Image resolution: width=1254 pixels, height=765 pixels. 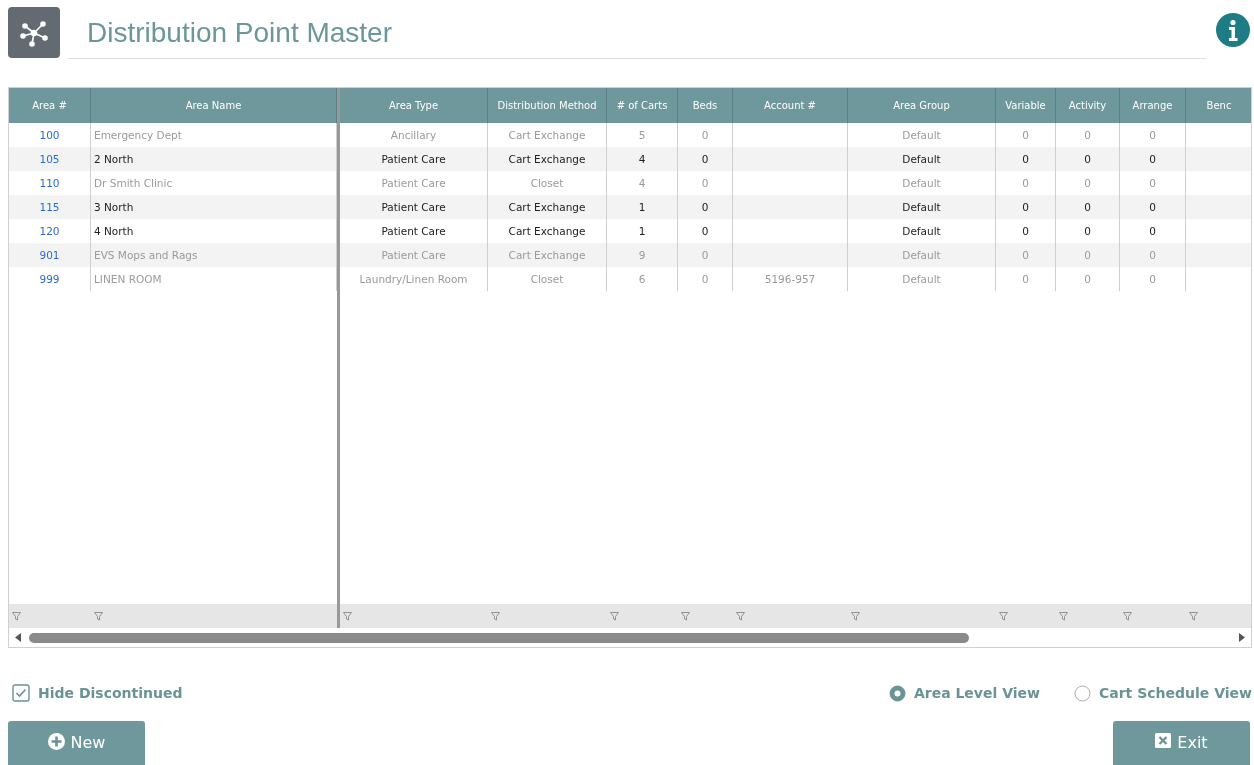 I want to click on table-cell: LINEN ROOM, so click(x=128, y=279).